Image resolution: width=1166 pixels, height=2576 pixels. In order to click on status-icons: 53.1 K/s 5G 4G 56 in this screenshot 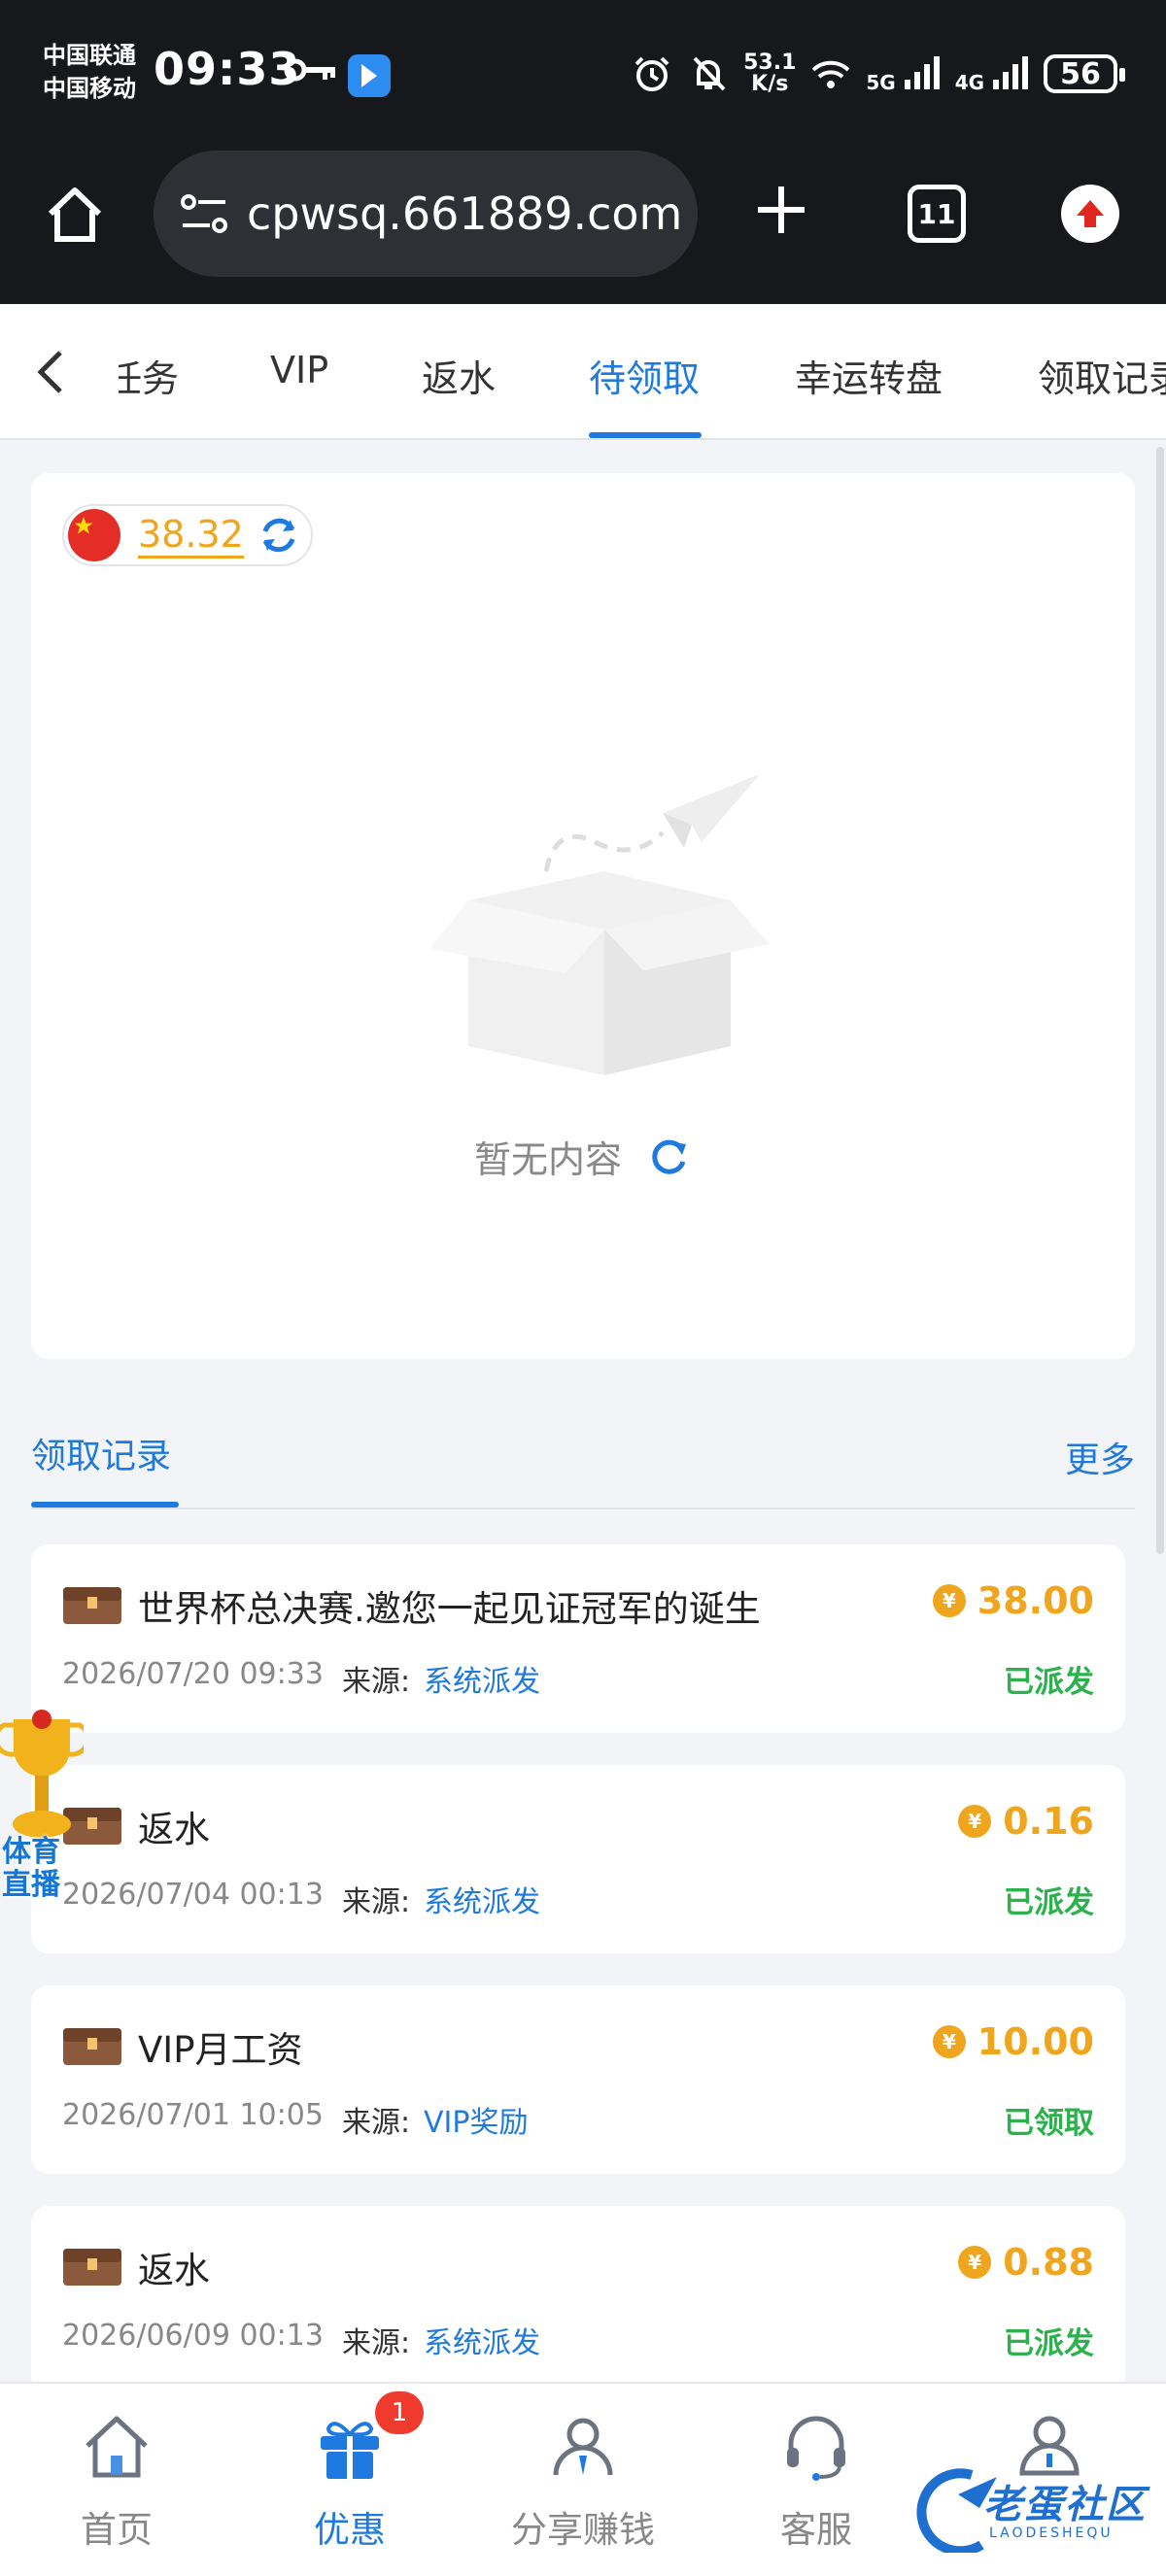, I will do `click(878, 74)`.